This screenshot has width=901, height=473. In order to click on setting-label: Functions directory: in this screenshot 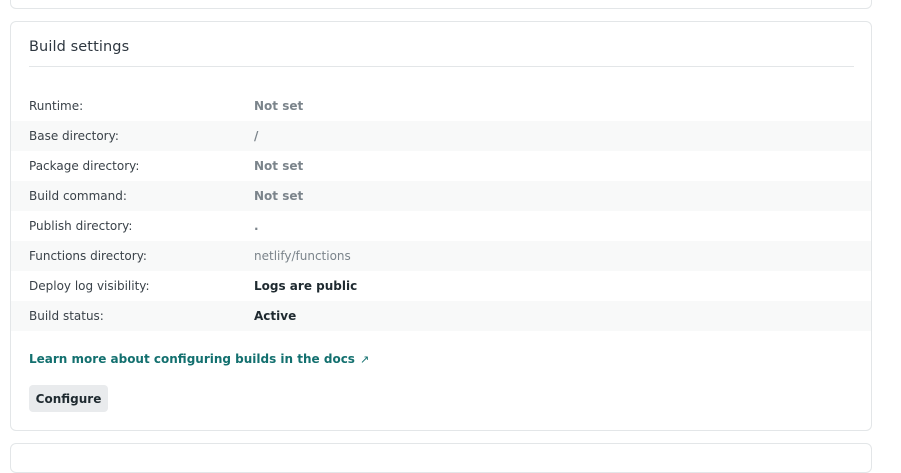, I will do `click(88, 256)`.